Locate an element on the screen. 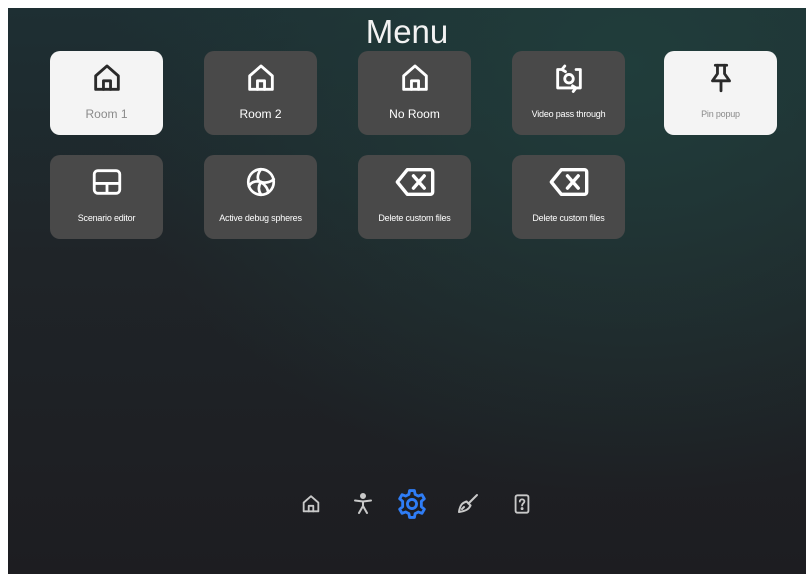 This screenshot has width=809, height=576. nav-settings-button is located at coordinates (412, 506).